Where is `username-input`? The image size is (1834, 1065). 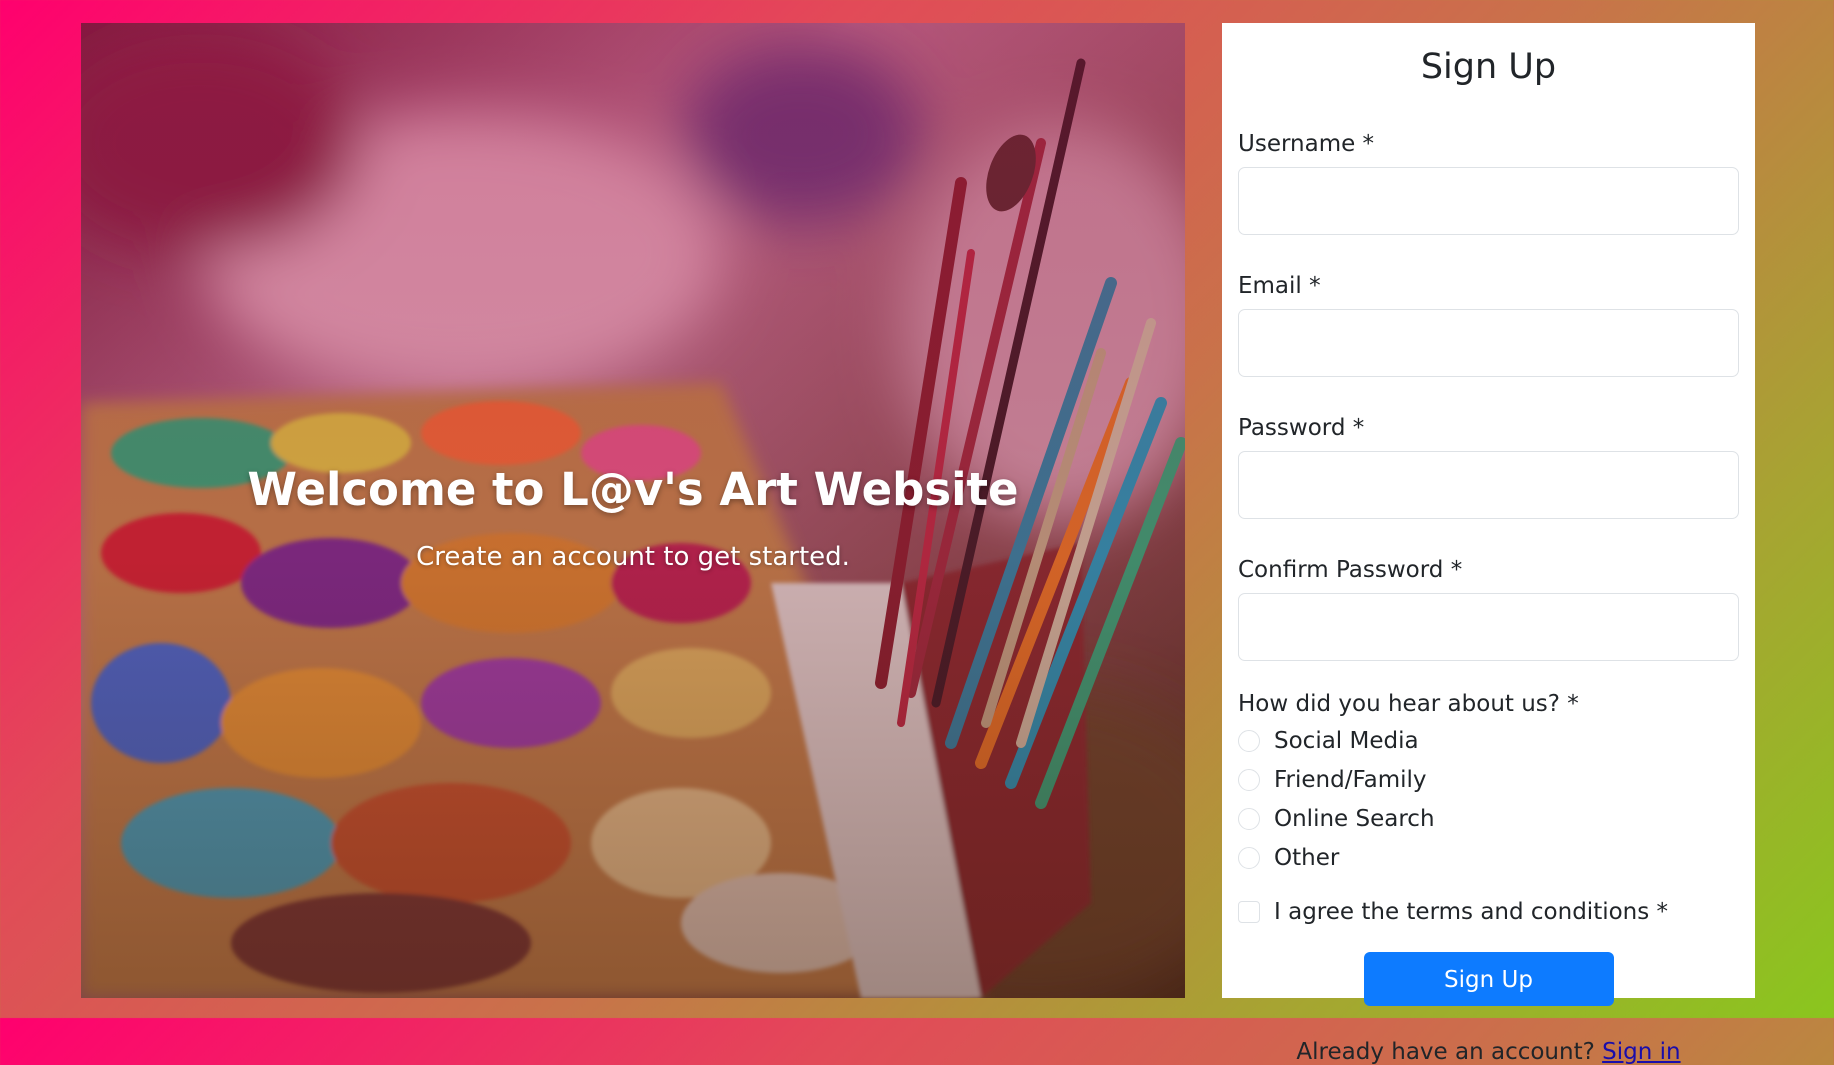
username-input is located at coordinates (1488, 201).